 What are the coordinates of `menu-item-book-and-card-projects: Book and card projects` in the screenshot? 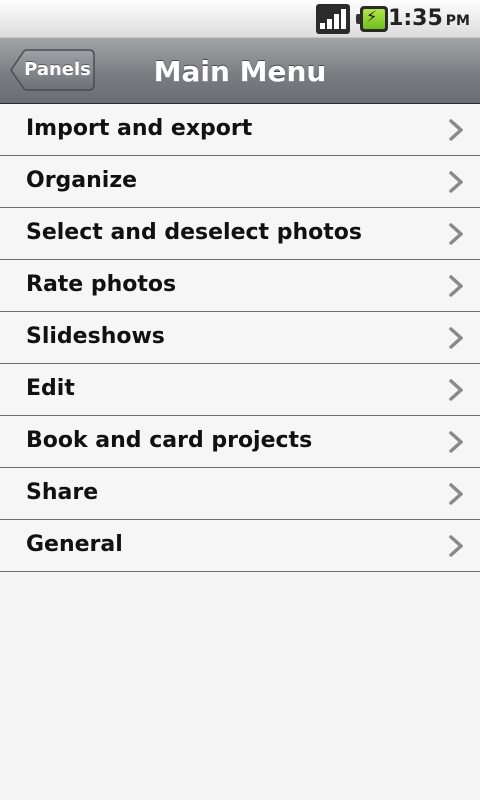 It's located at (240, 442).